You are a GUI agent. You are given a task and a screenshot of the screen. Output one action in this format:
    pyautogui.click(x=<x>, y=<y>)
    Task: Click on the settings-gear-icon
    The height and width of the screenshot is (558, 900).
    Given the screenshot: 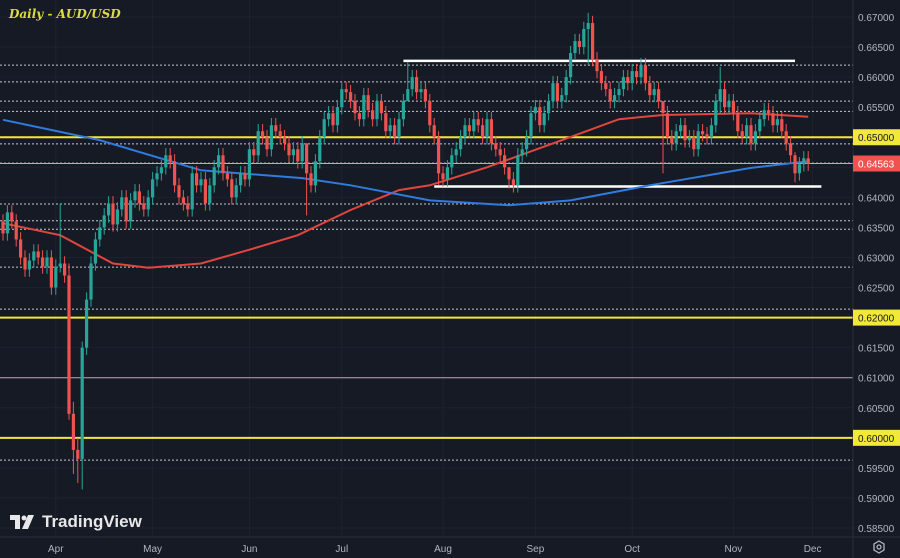 What is the action you would take?
    pyautogui.click(x=879, y=547)
    